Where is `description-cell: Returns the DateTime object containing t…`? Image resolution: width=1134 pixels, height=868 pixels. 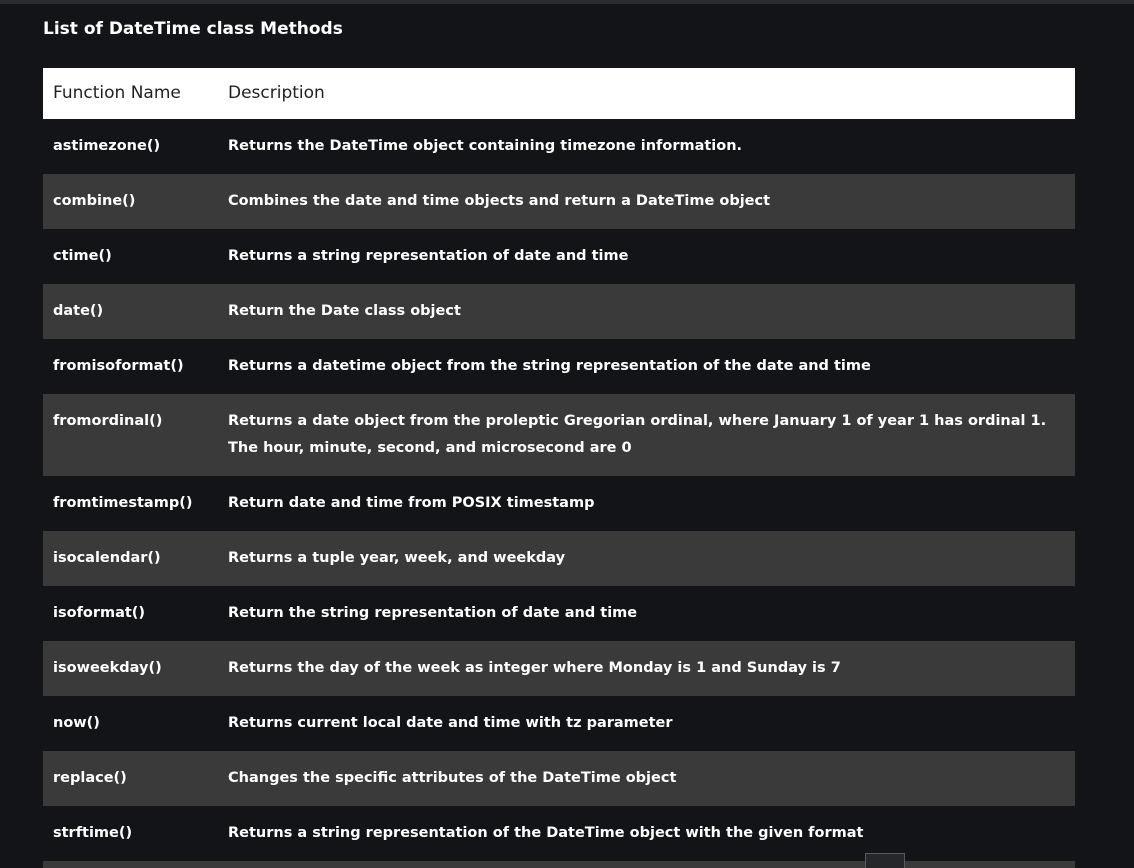
description-cell: Returns the DateTime object containing t… is located at coordinates (485, 146).